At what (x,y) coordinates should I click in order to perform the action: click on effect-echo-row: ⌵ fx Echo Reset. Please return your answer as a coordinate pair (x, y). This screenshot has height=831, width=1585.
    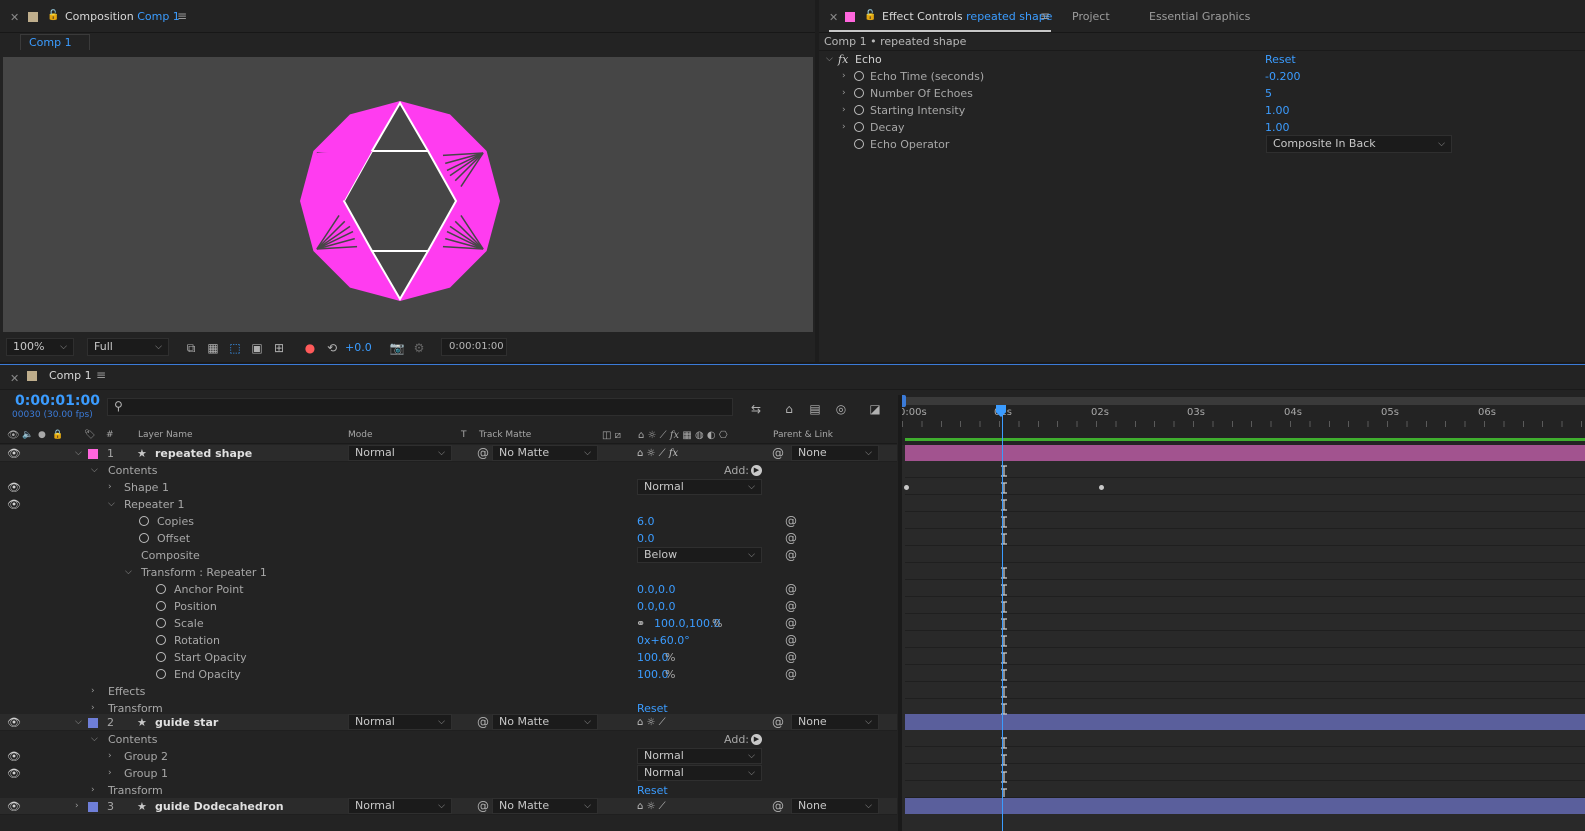
    Looking at the image, I should click on (1202, 59).